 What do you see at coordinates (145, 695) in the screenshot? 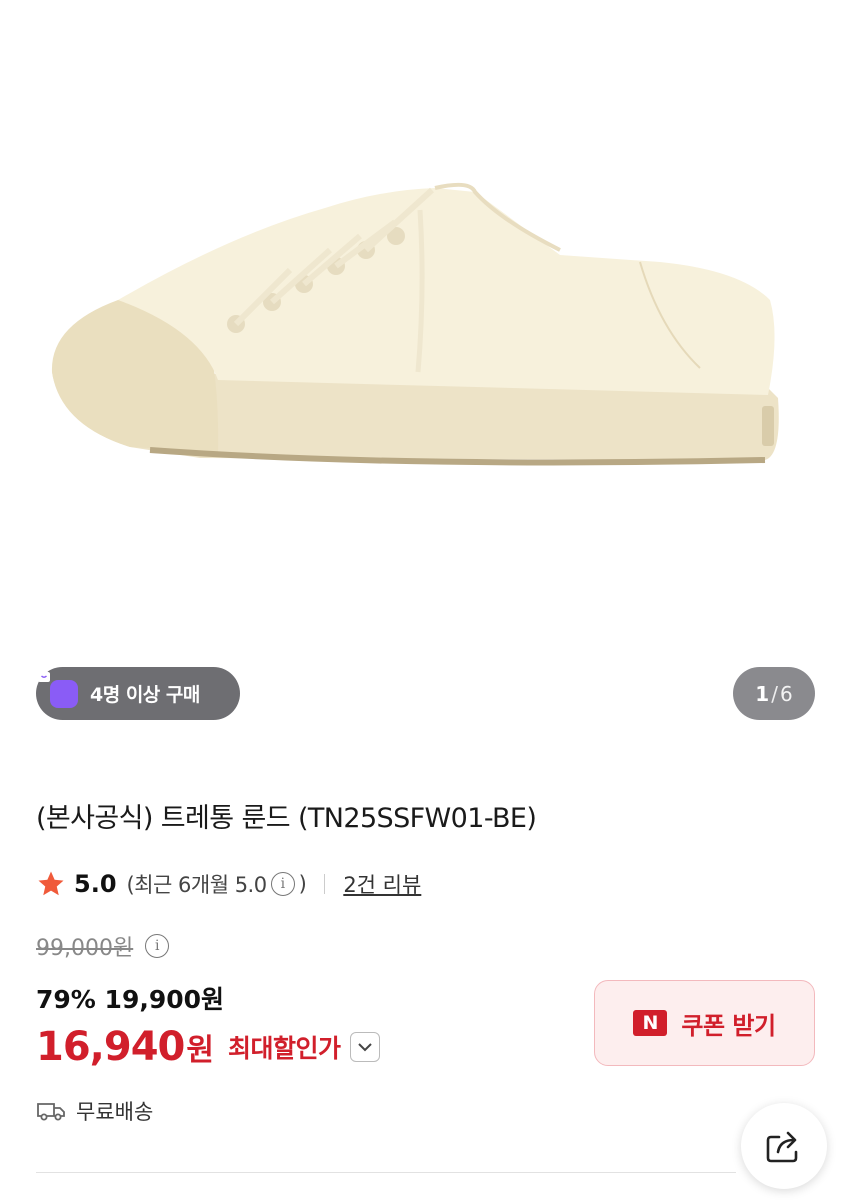
I see `group-purchase-label: 4명 이상 구매` at bounding box center [145, 695].